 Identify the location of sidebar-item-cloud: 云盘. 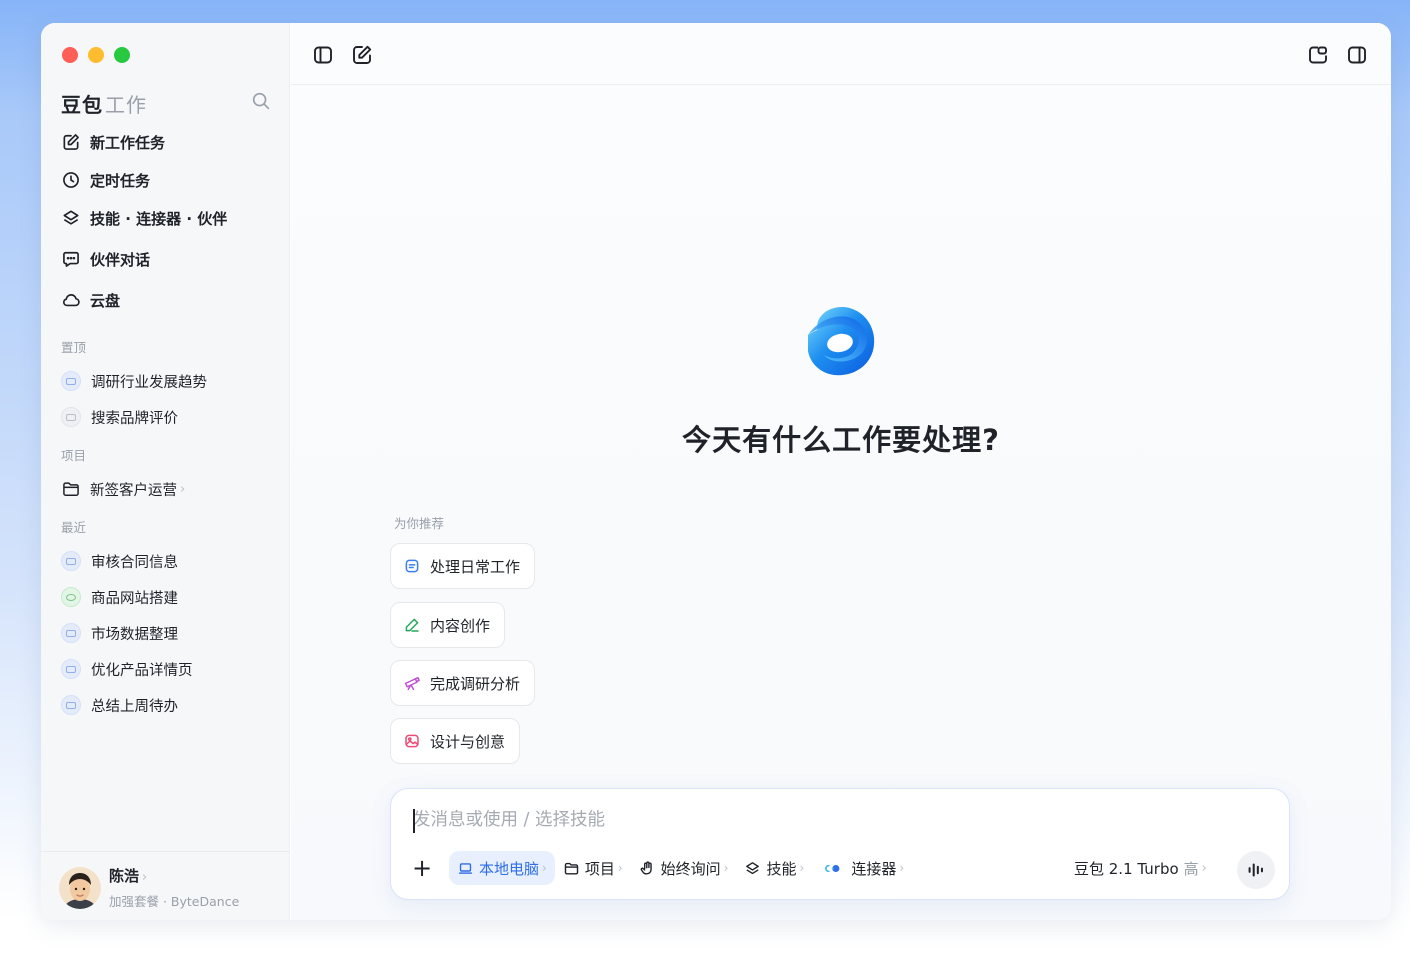
(90, 300).